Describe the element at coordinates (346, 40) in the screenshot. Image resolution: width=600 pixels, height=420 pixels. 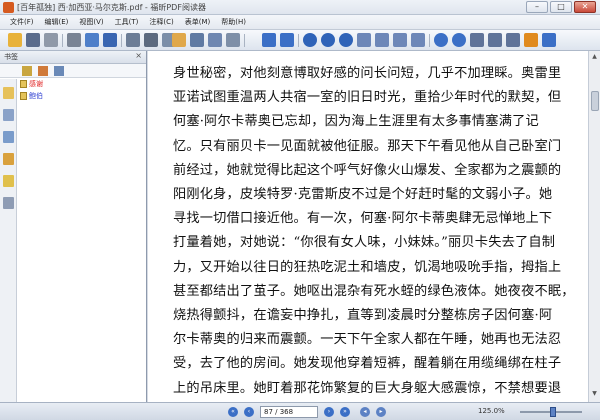
I see `zoom-icon` at that location.